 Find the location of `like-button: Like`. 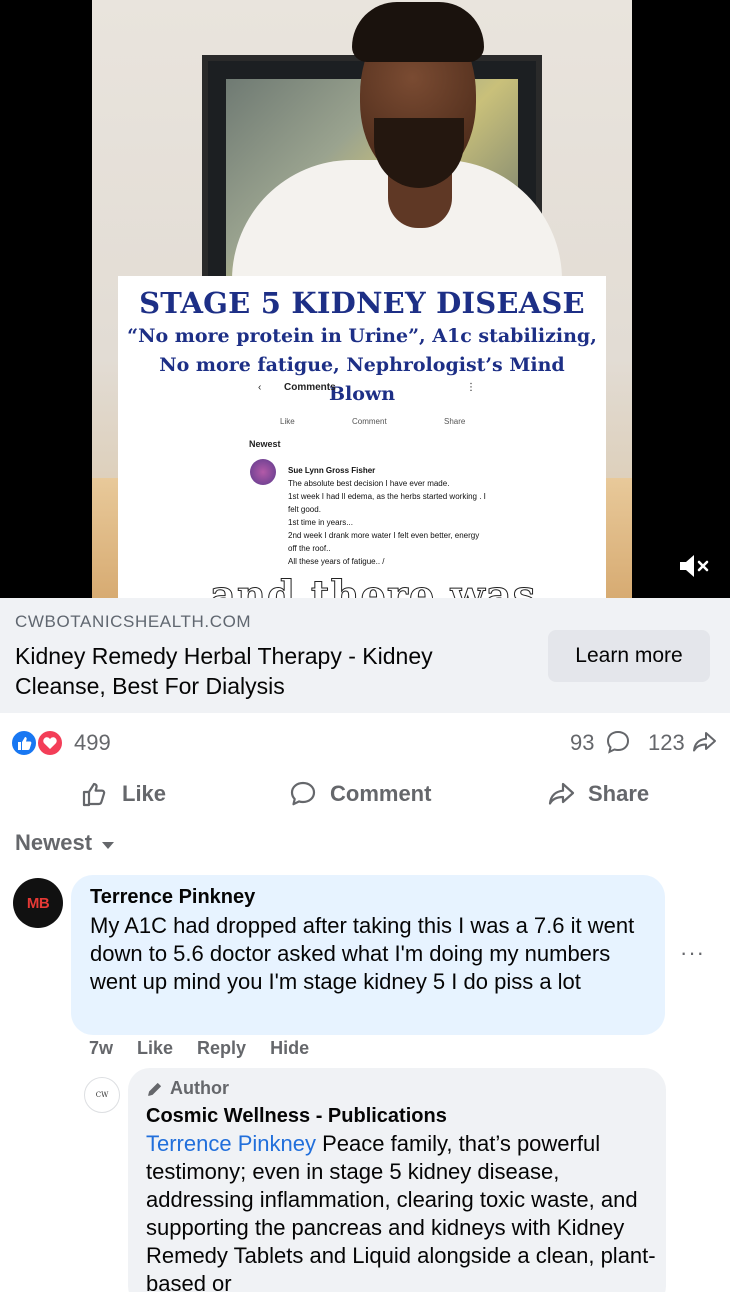

like-button: Like is located at coordinates (123, 794).